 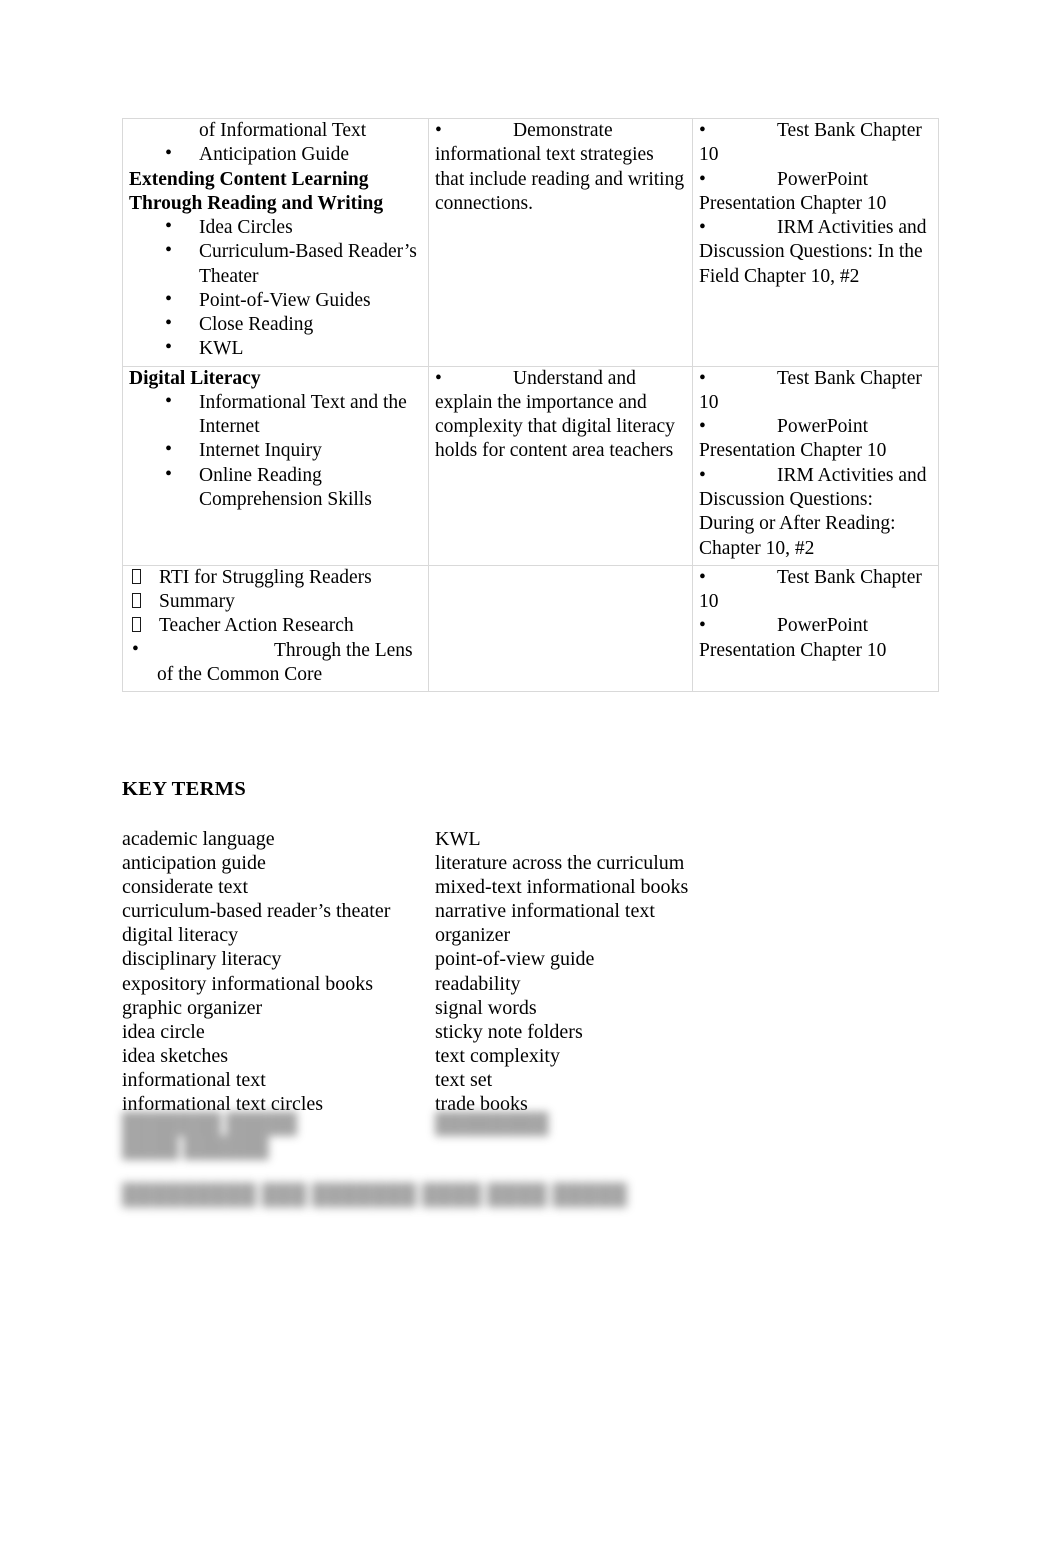 I want to click on key-term: idea sketches, so click(x=175, y=1055).